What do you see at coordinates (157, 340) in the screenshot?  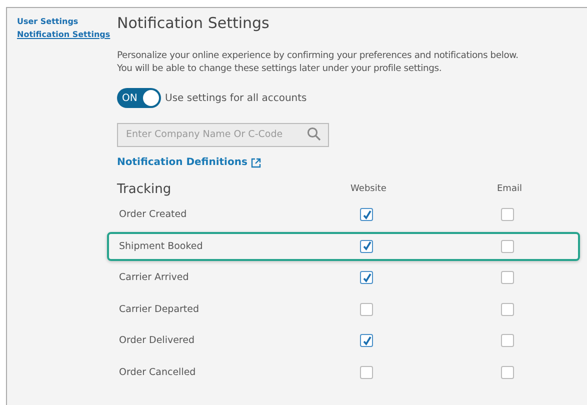 I see `notification-label: Order Delivered` at bounding box center [157, 340].